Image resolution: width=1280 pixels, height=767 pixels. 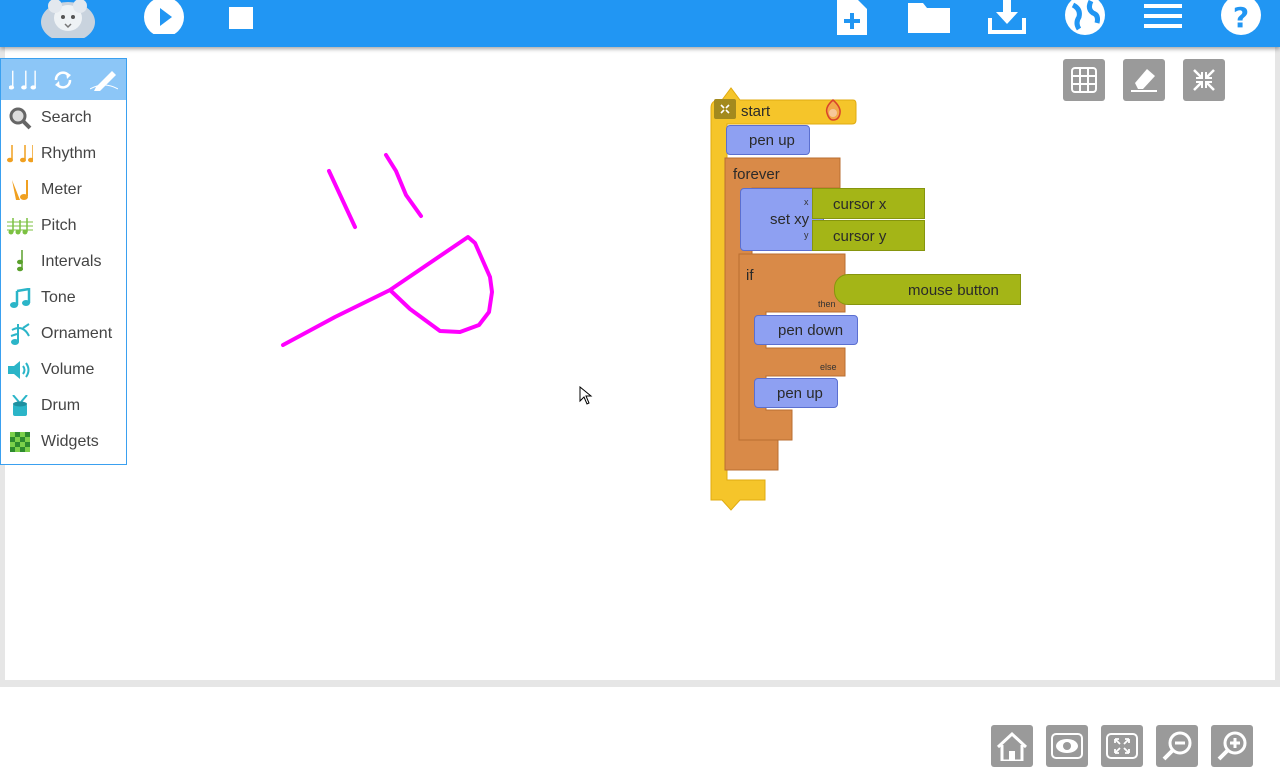 I want to click on block-palette: Search Rhythm Meter Pitch Intervals Tone, so click(x=63, y=261).